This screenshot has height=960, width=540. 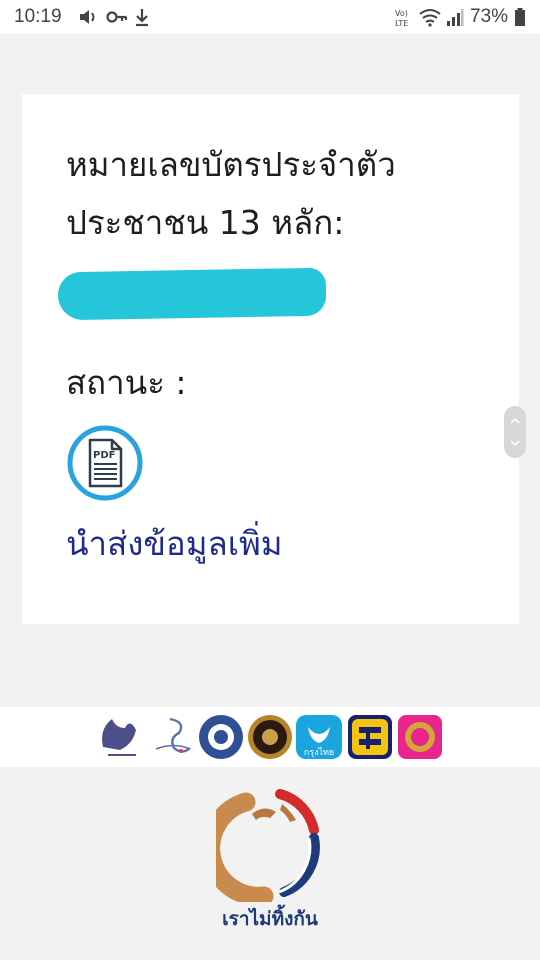 What do you see at coordinates (401, 13) in the screenshot?
I see `svg-text: Vo)` at bounding box center [401, 13].